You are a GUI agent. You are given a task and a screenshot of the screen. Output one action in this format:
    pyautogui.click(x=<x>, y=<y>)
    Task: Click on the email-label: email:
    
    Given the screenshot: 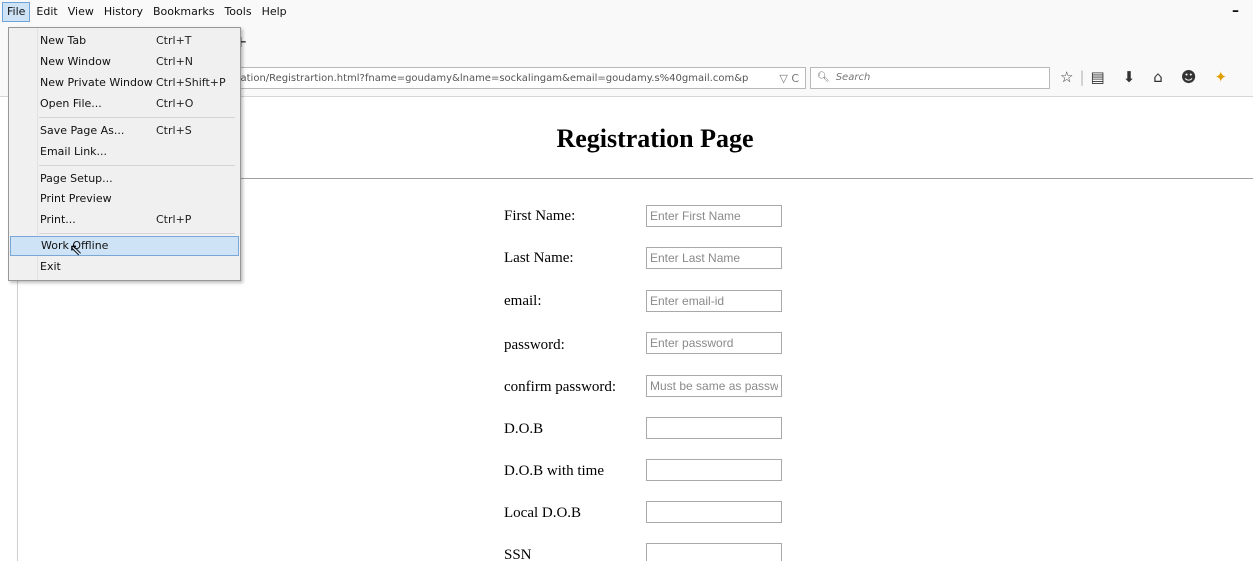 What is the action you would take?
    pyautogui.click(x=523, y=301)
    